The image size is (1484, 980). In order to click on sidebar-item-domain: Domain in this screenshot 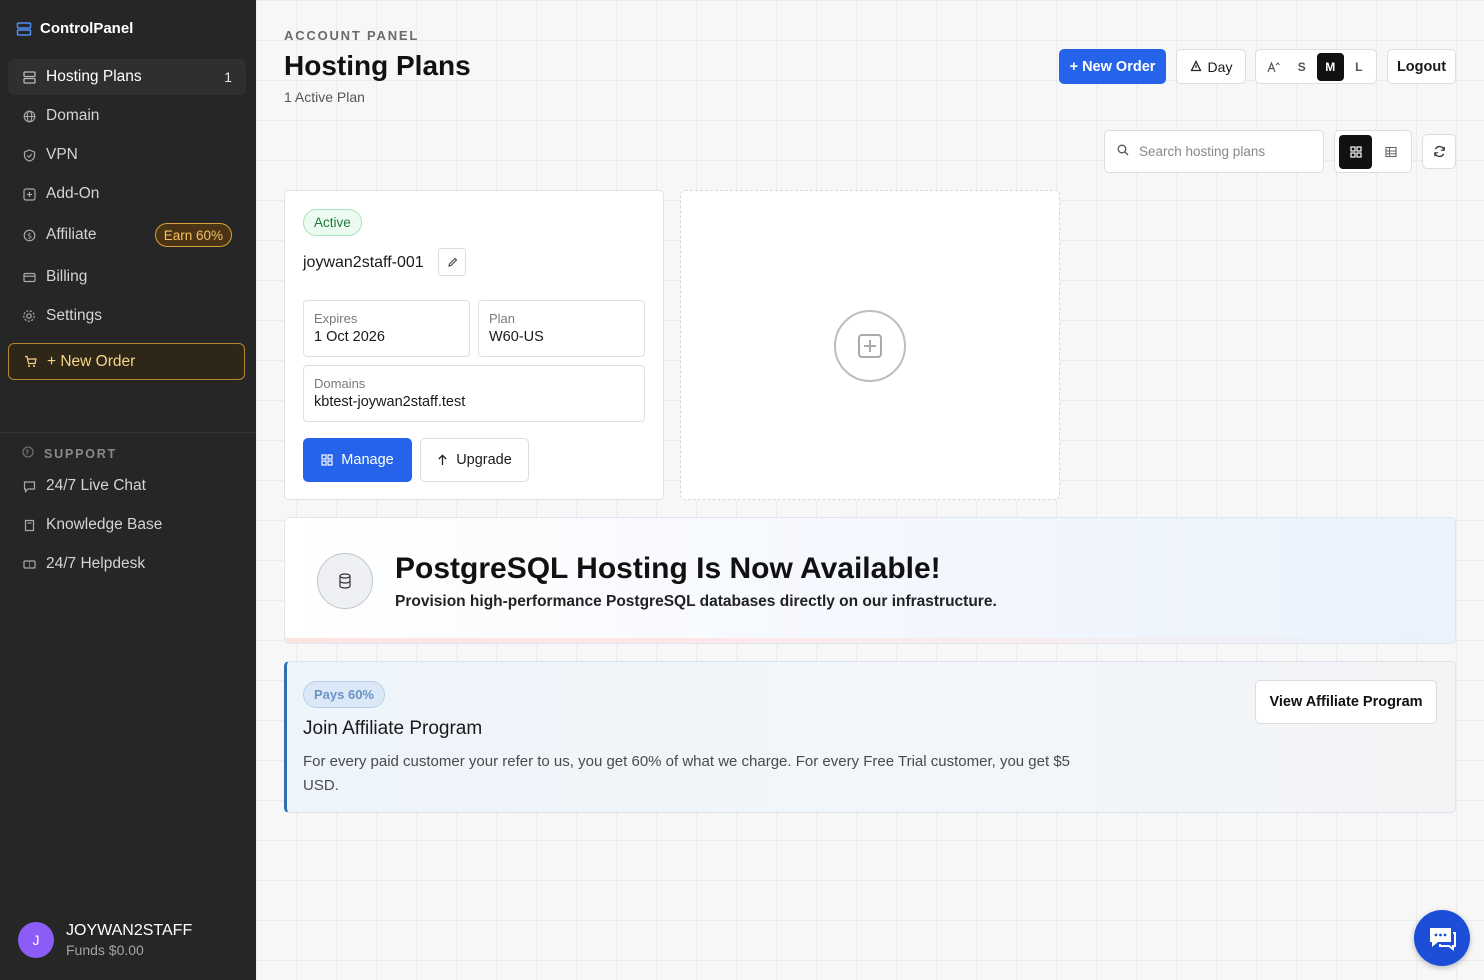, I will do `click(127, 116)`.